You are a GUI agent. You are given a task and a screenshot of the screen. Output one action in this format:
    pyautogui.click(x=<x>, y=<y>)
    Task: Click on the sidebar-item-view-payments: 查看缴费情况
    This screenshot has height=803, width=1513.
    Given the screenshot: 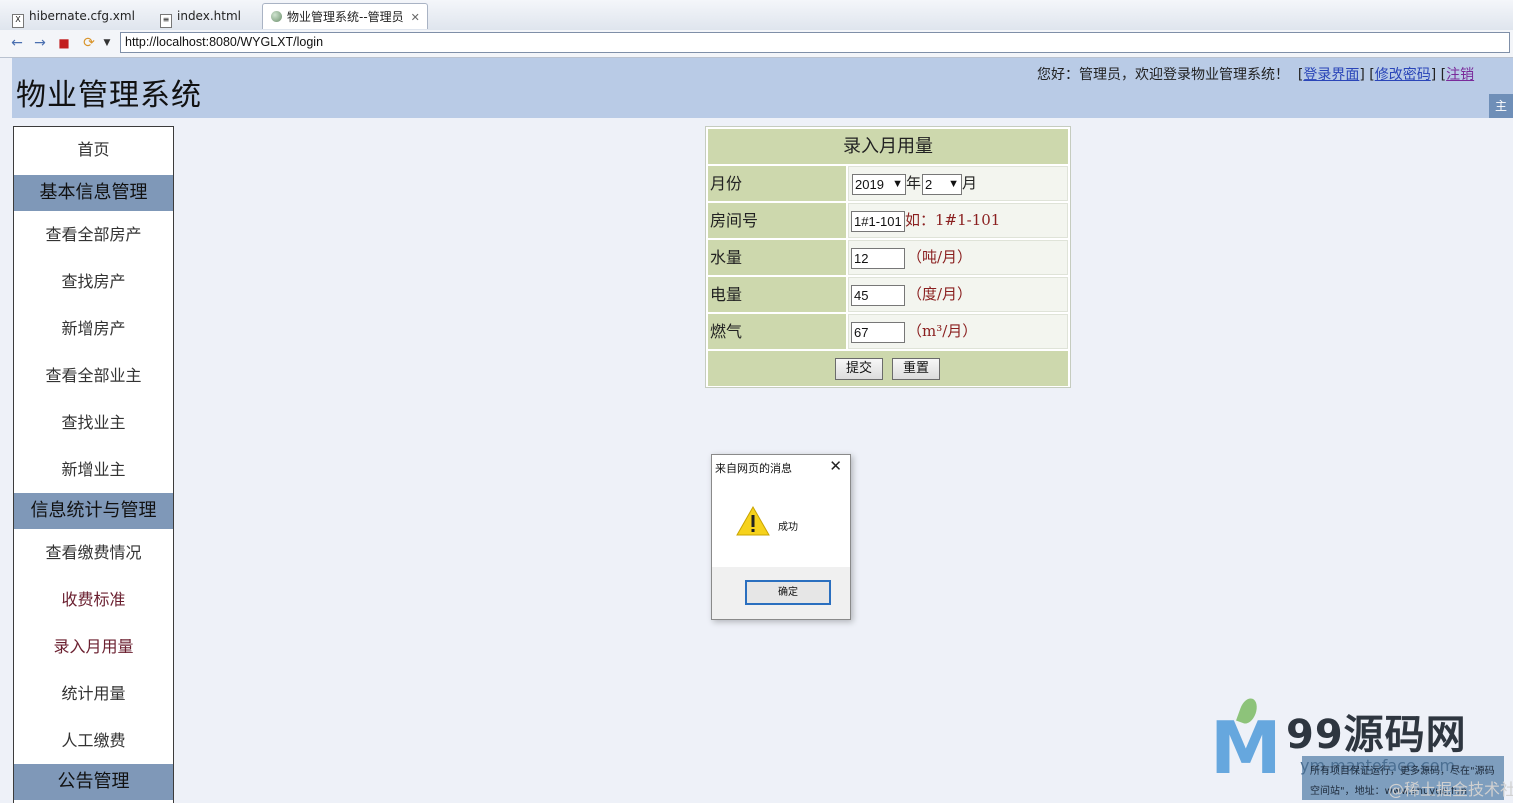 What is the action you would take?
    pyautogui.click(x=93, y=552)
    